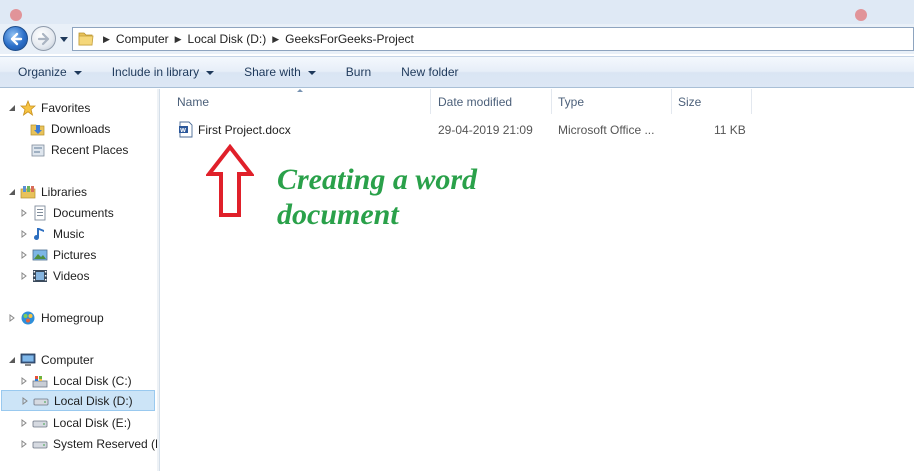  What do you see at coordinates (230, 180) in the screenshot?
I see `annotation-up-arrow` at bounding box center [230, 180].